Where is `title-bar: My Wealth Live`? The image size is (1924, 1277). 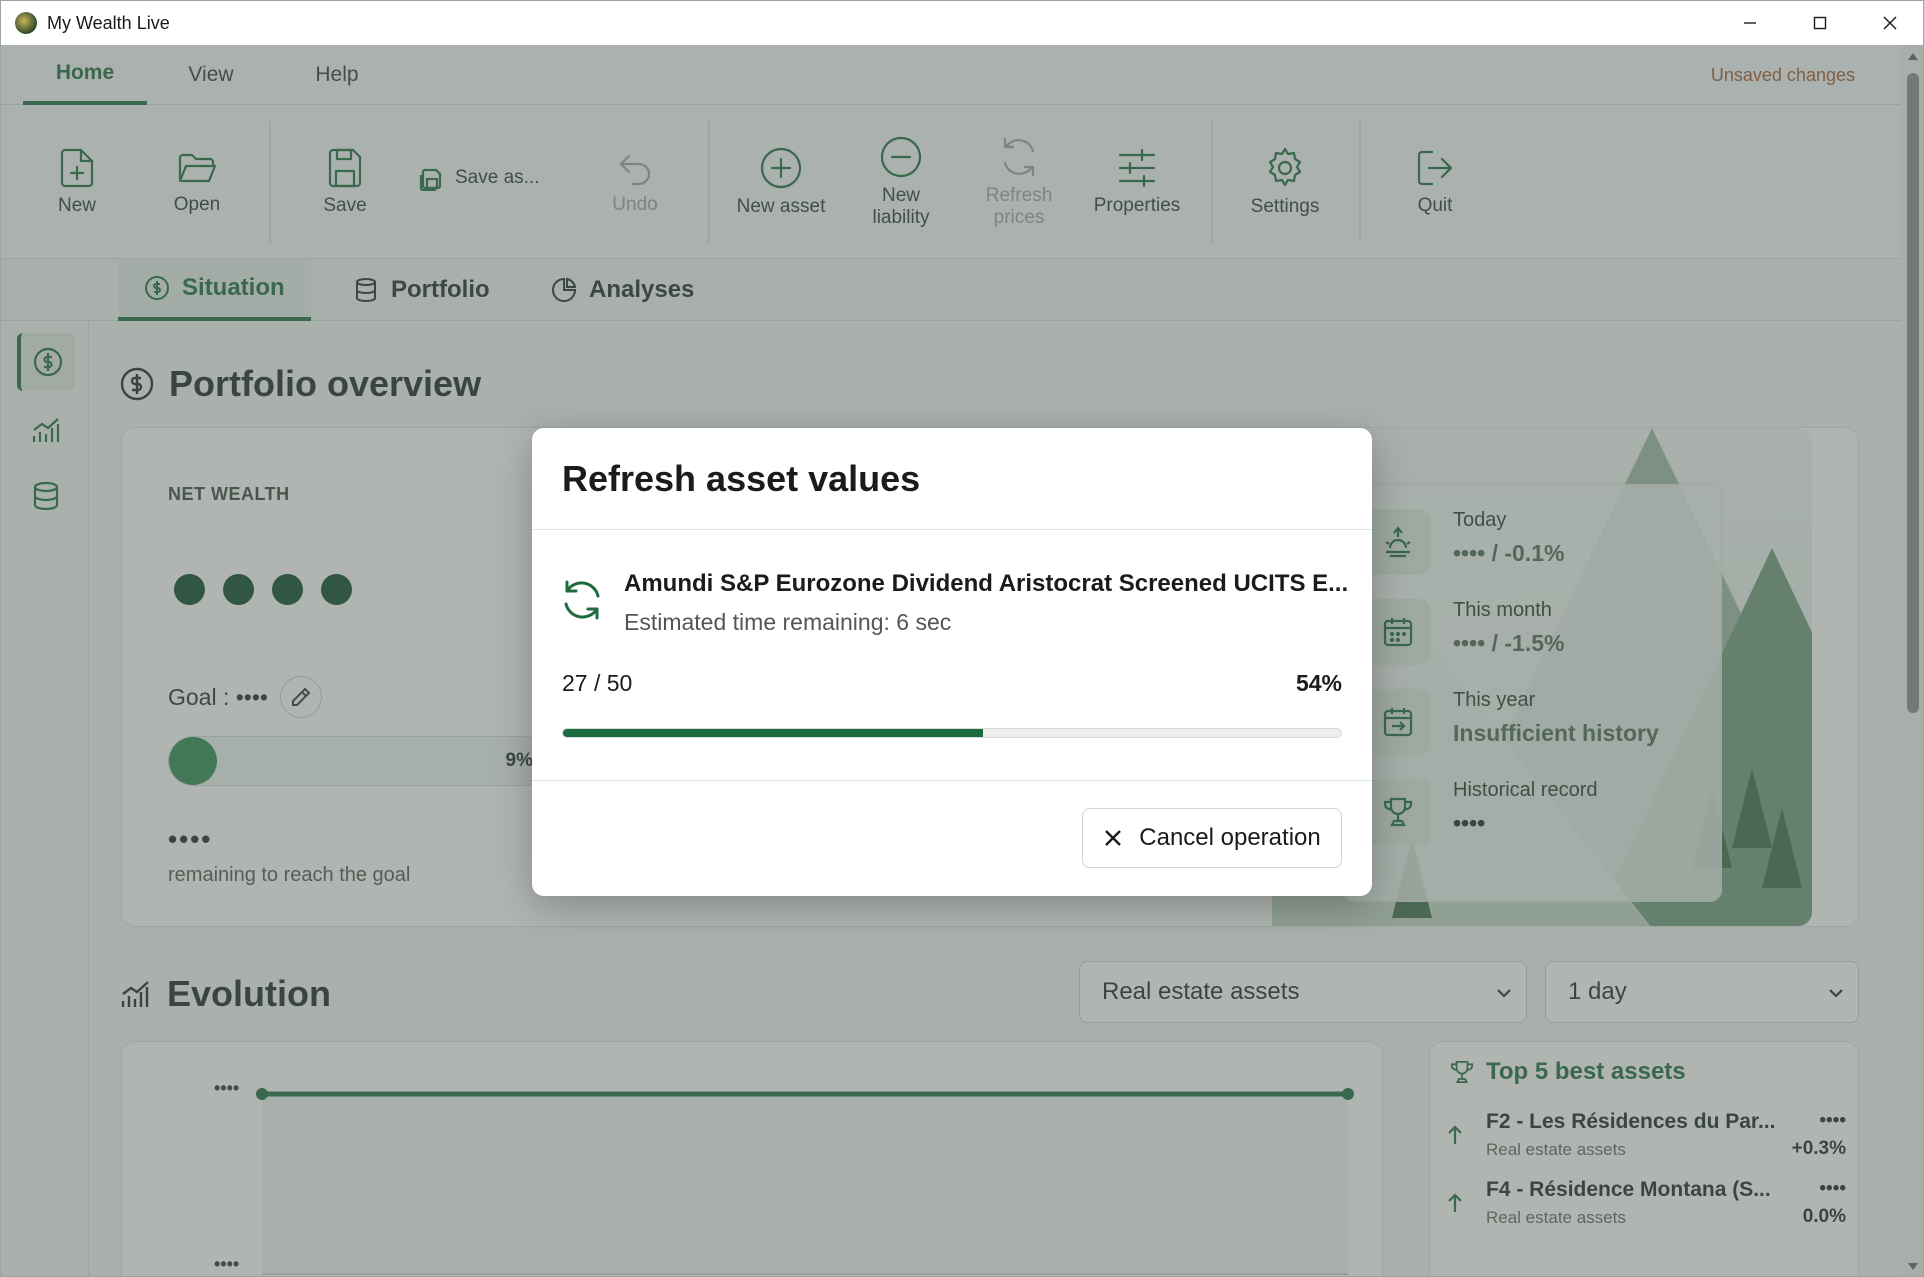 title-bar: My Wealth Live is located at coordinates (962, 23).